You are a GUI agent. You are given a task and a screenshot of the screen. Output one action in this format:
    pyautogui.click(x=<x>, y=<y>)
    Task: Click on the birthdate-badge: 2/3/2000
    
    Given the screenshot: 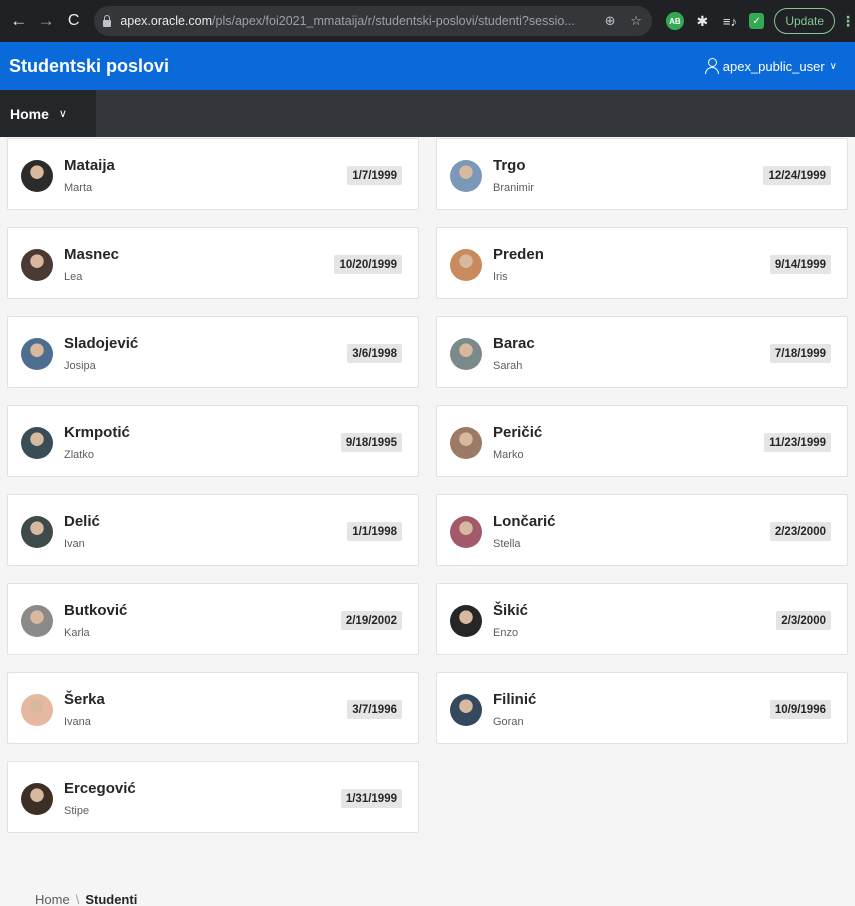 What is the action you would take?
    pyautogui.click(x=803, y=620)
    